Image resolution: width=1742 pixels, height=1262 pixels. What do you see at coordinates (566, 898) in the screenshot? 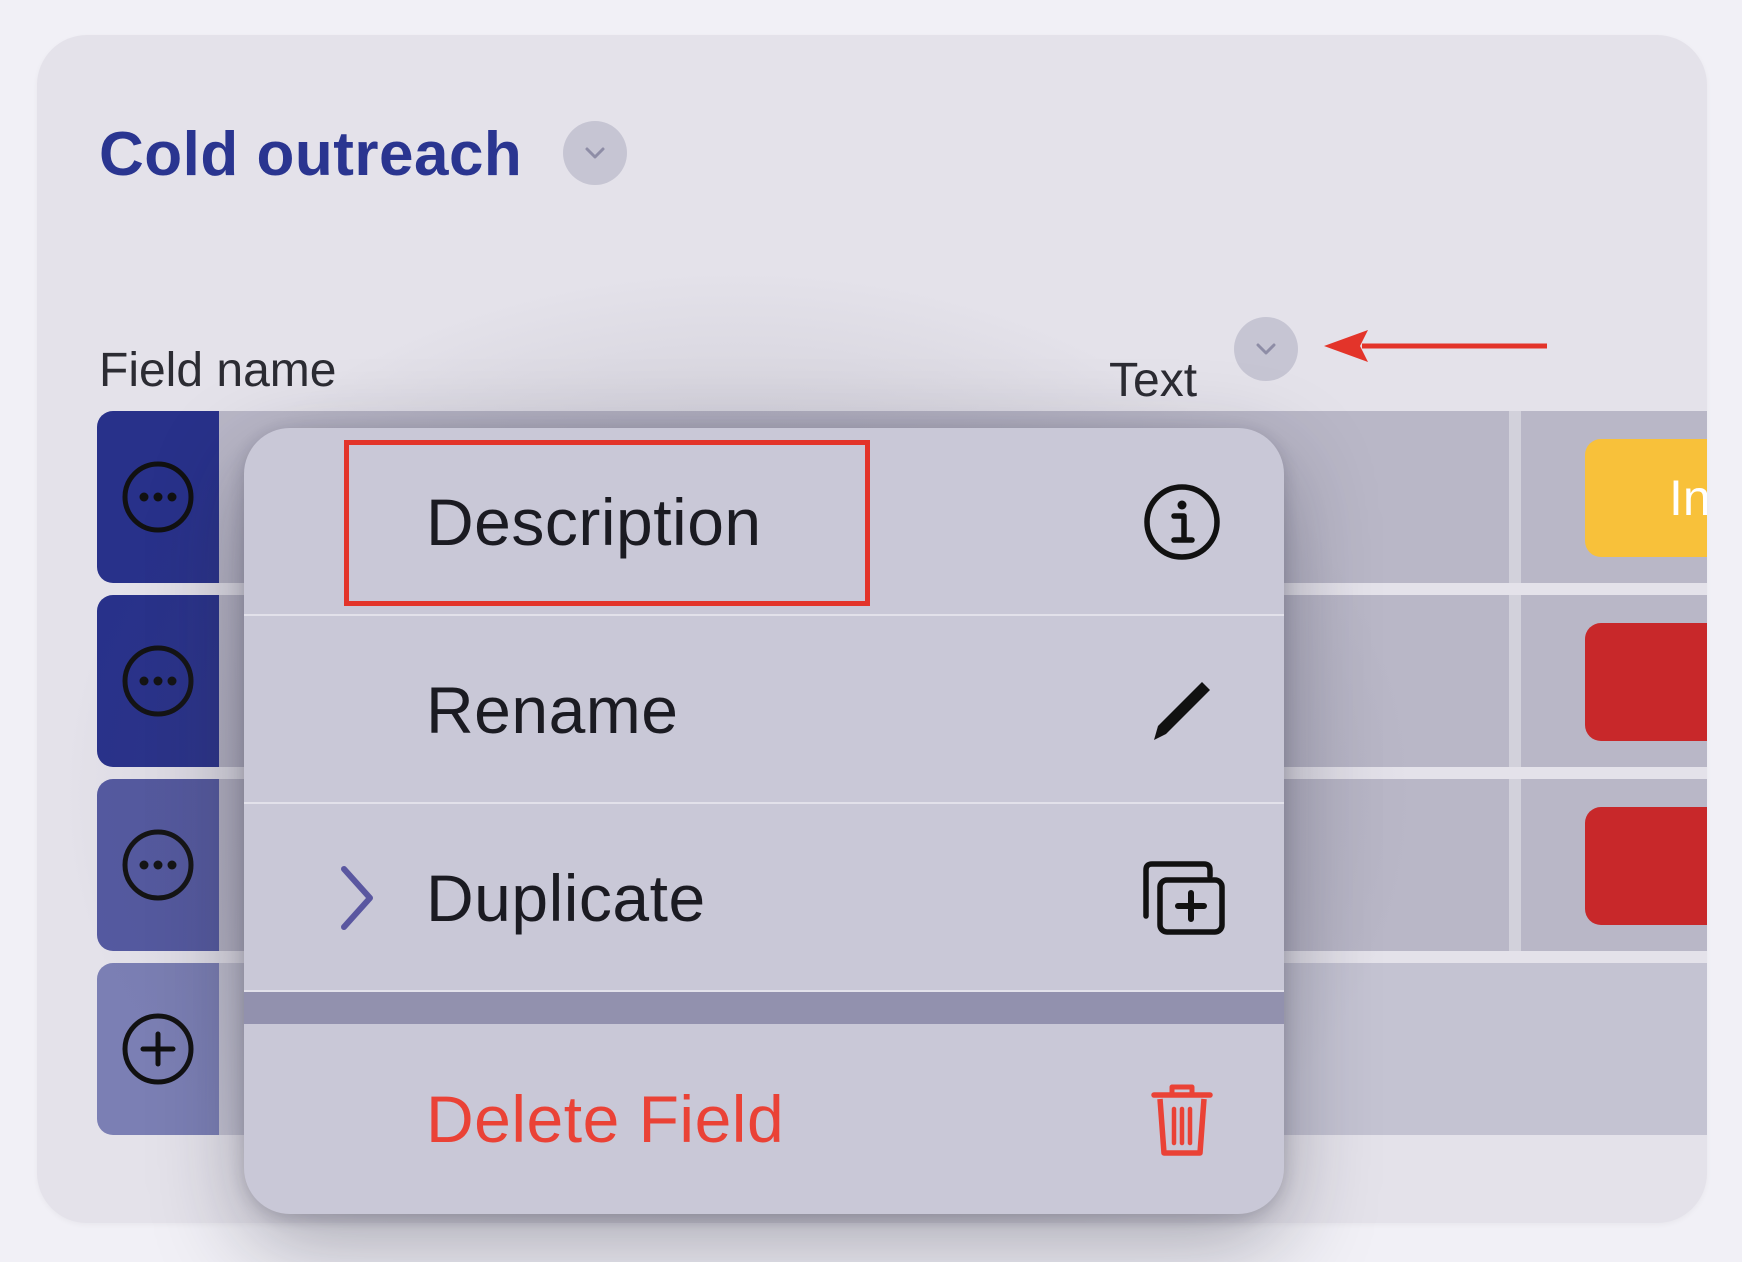
I see `menu-item-label: Duplicate` at bounding box center [566, 898].